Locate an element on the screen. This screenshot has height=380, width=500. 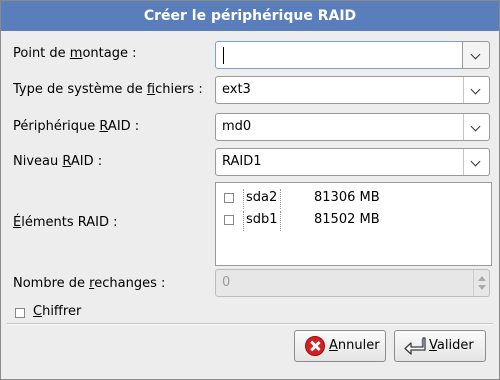
spares-value: 0 is located at coordinates (226, 282).